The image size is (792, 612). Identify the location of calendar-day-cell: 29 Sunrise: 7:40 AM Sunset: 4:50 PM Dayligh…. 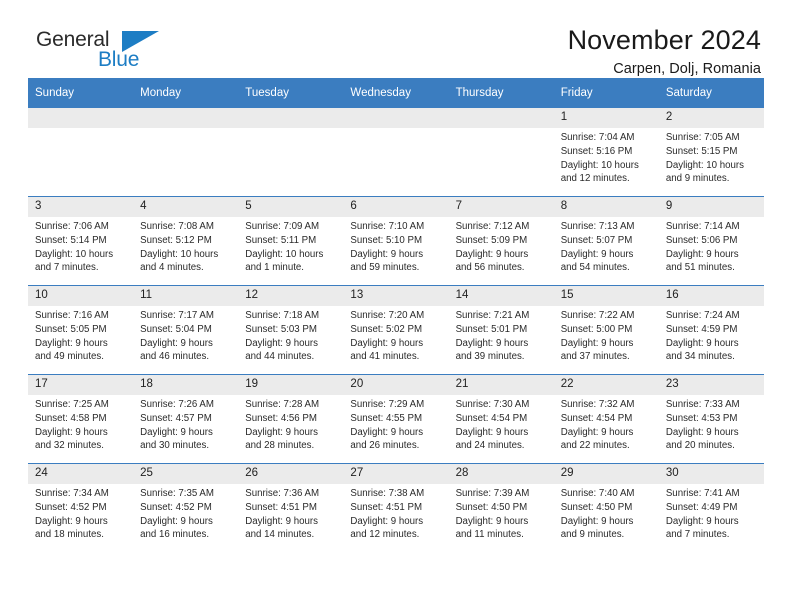
(606, 507).